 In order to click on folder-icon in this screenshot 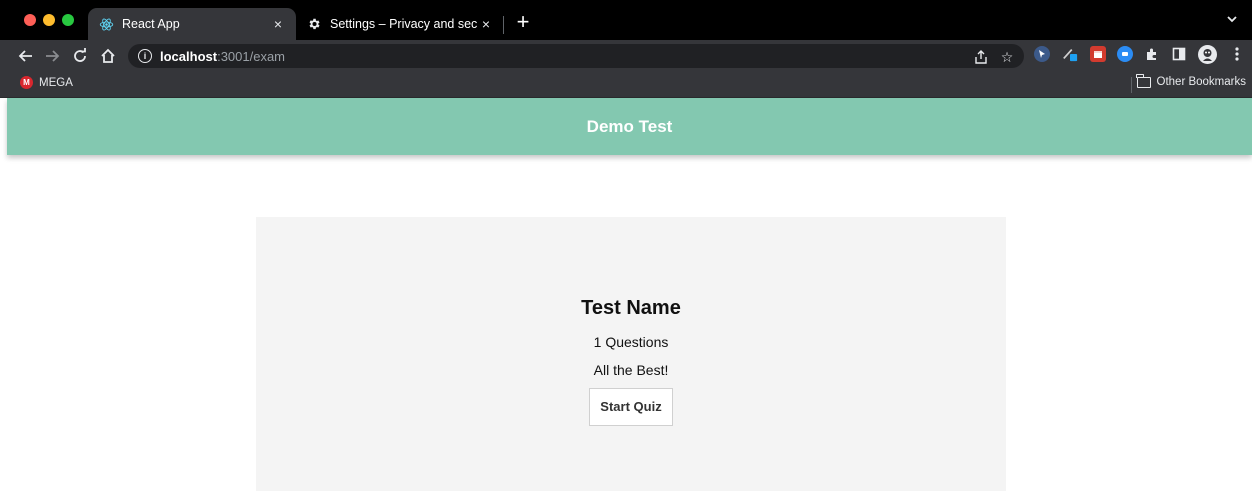, I will do `click(1143, 80)`.